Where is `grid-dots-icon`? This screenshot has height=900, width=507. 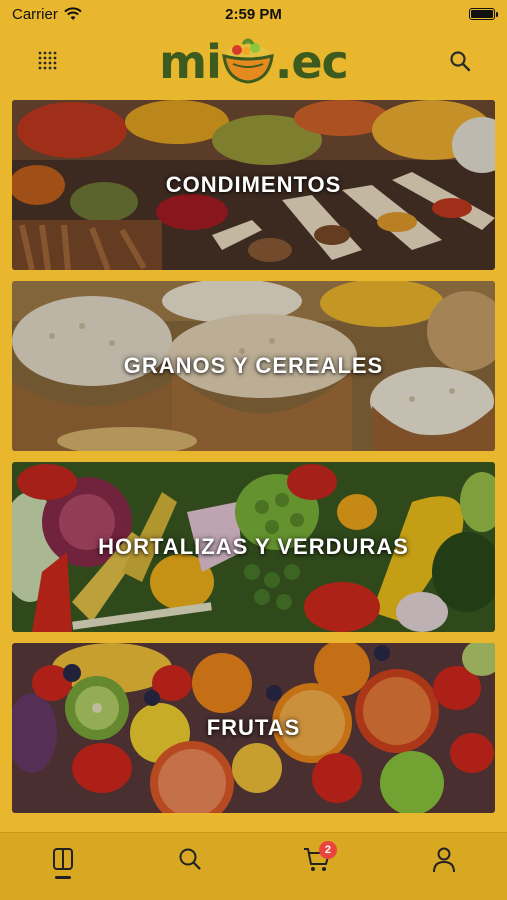
grid-dots-icon is located at coordinates (47, 60).